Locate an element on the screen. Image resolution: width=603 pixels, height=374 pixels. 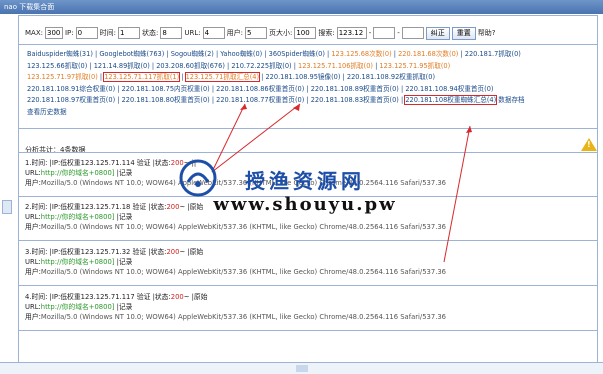
horizontal-scrollbar is located at coordinates (301, 368).